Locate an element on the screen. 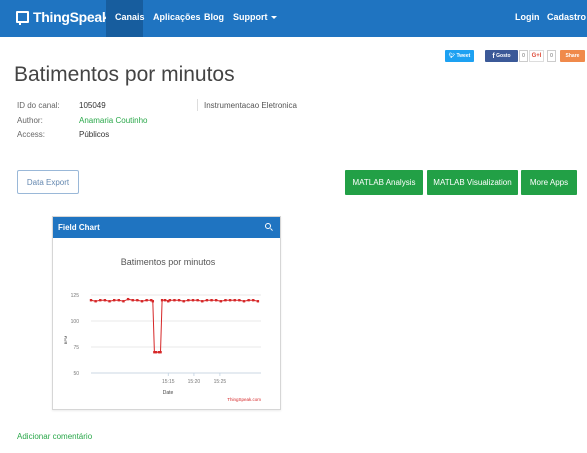 The height and width of the screenshot is (453, 587). matlab-analysis-button: MATLAB Analysis is located at coordinates (384, 182).